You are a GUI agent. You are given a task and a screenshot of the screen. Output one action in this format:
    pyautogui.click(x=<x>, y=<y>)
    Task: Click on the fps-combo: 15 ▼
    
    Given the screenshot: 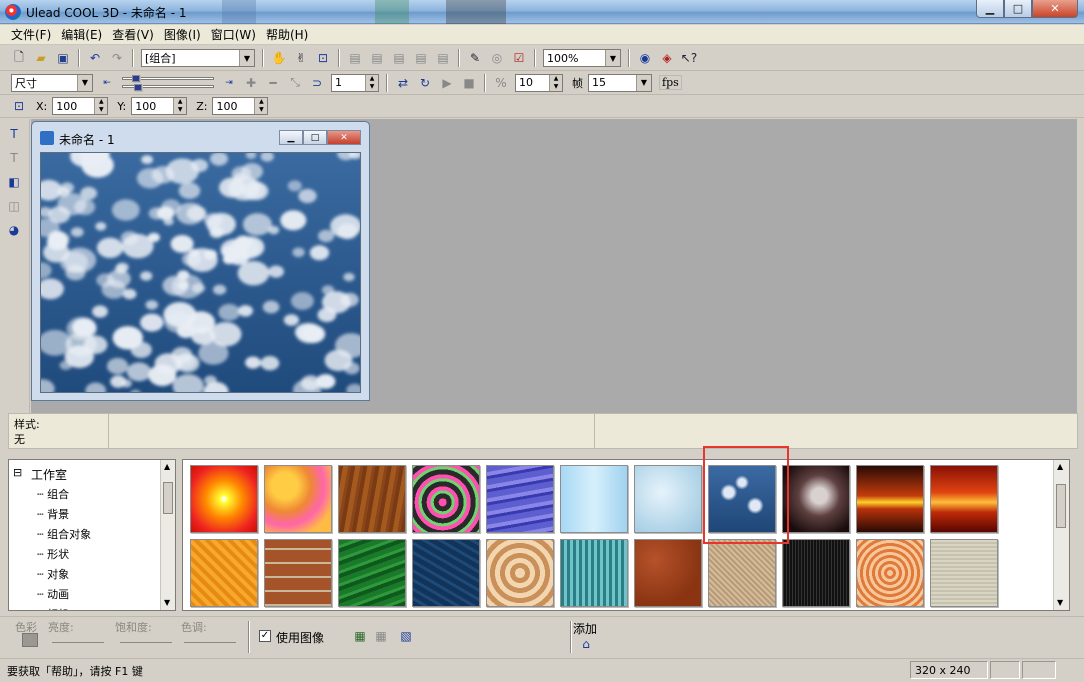 What is the action you would take?
    pyautogui.click(x=620, y=82)
    